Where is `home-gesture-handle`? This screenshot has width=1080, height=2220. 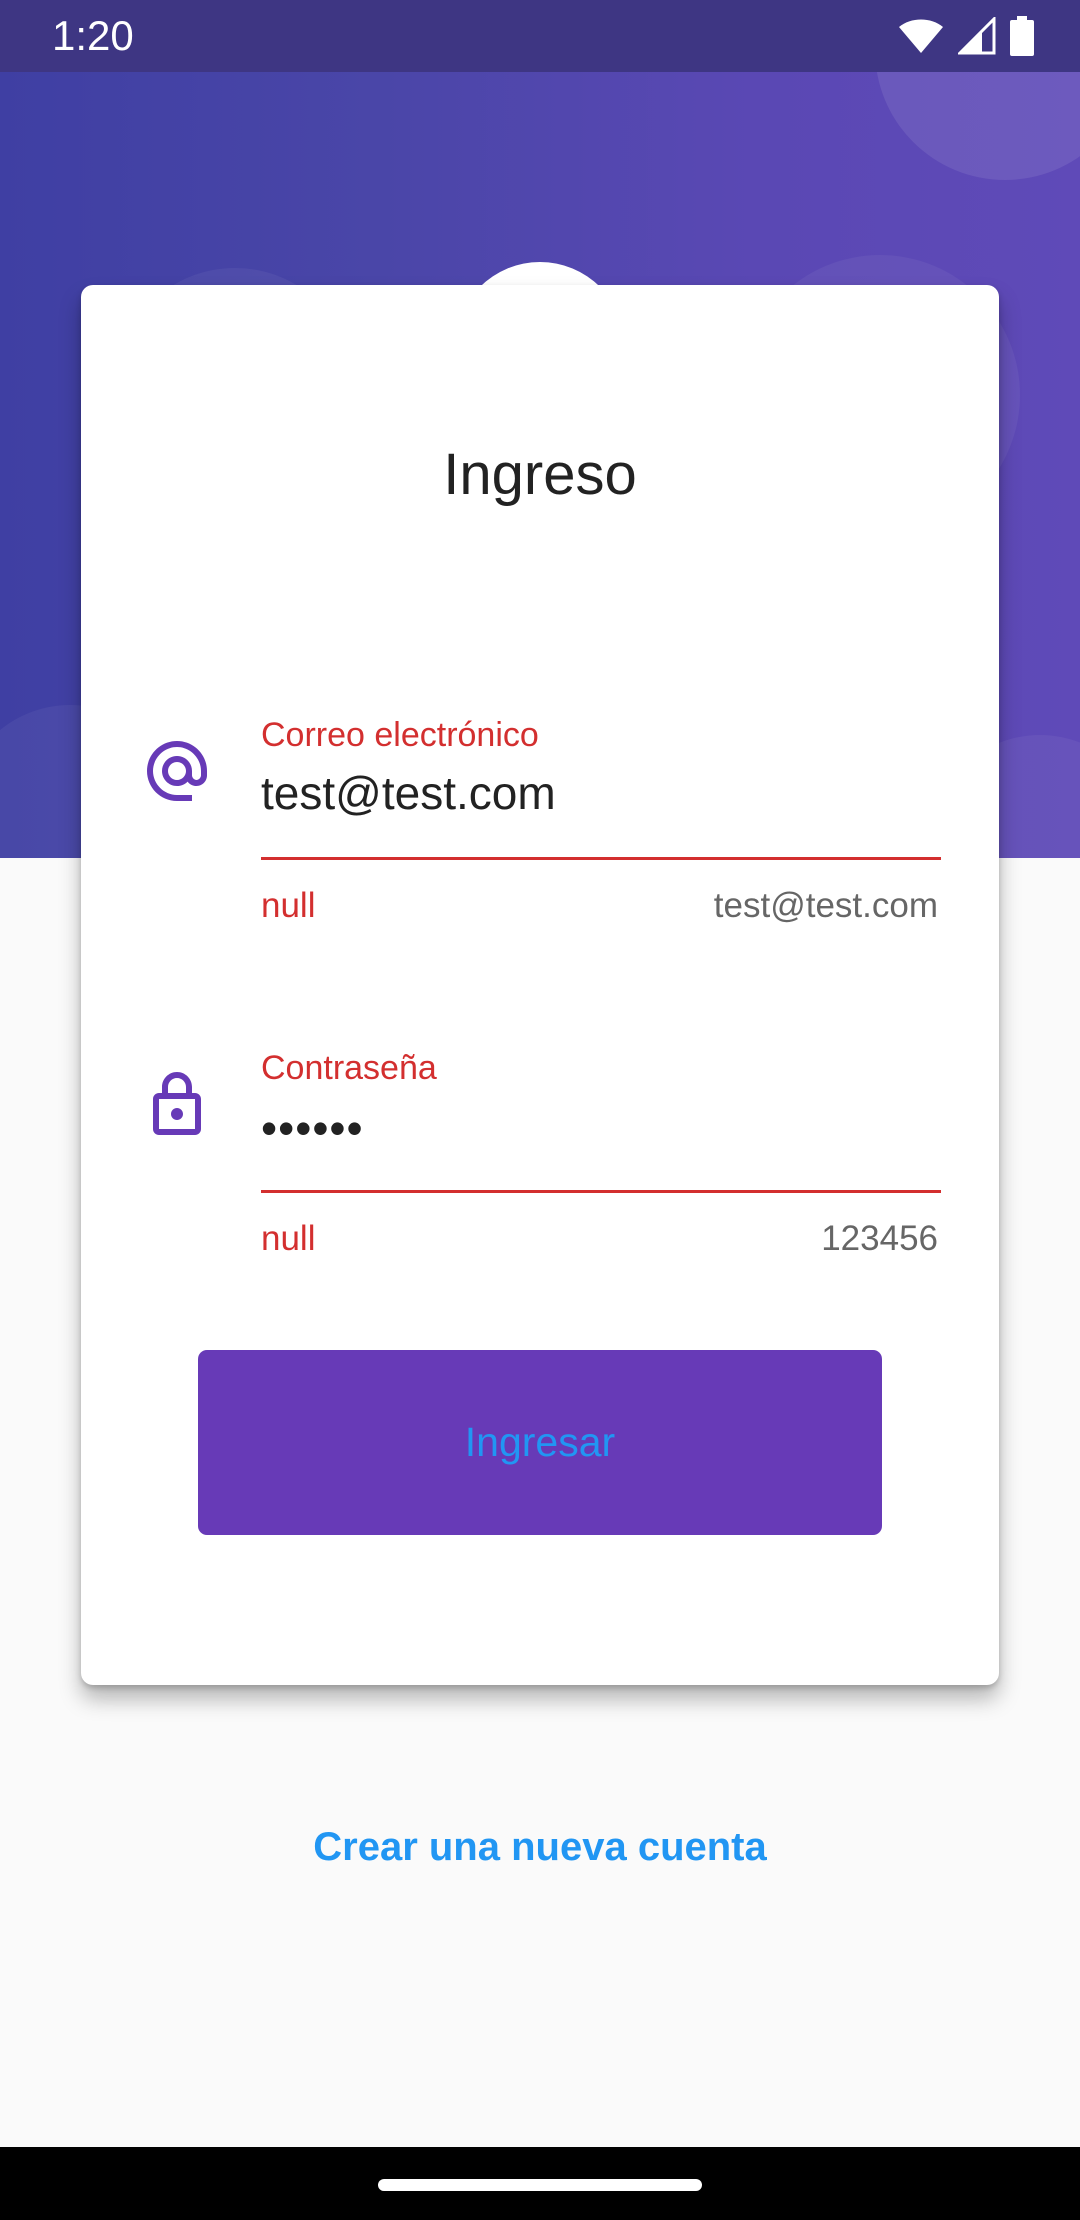 home-gesture-handle is located at coordinates (540, 2185).